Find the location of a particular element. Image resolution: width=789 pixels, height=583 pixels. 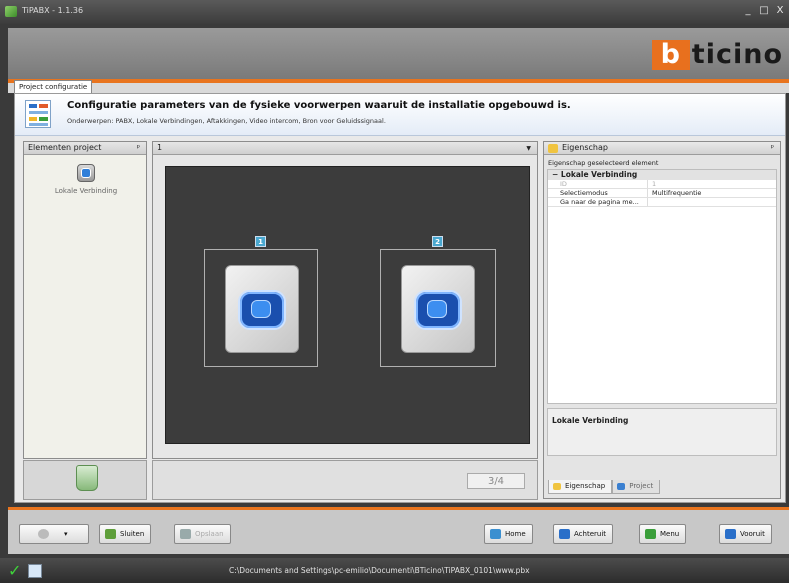

achteruit-button: Achteruit is located at coordinates (583, 534).